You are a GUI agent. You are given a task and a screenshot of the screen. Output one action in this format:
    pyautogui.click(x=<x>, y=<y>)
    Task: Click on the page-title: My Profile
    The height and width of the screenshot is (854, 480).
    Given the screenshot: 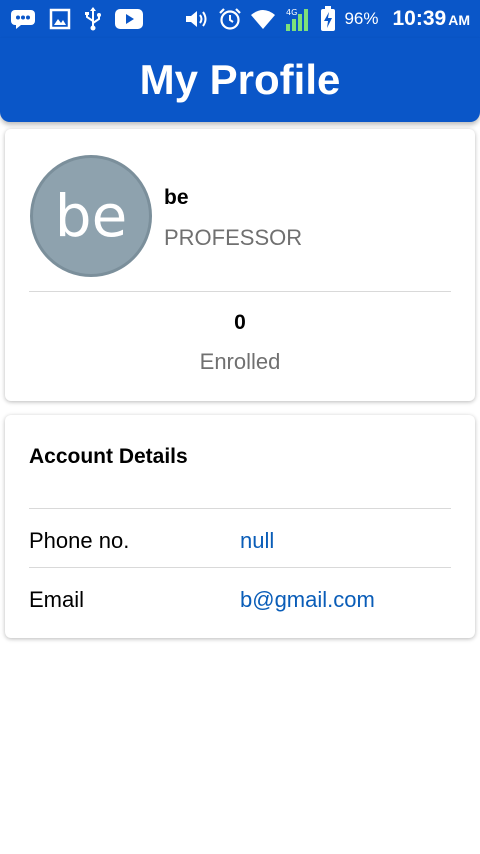 What is the action you would take?
    pyautogui.click(x=240, y=79)
    